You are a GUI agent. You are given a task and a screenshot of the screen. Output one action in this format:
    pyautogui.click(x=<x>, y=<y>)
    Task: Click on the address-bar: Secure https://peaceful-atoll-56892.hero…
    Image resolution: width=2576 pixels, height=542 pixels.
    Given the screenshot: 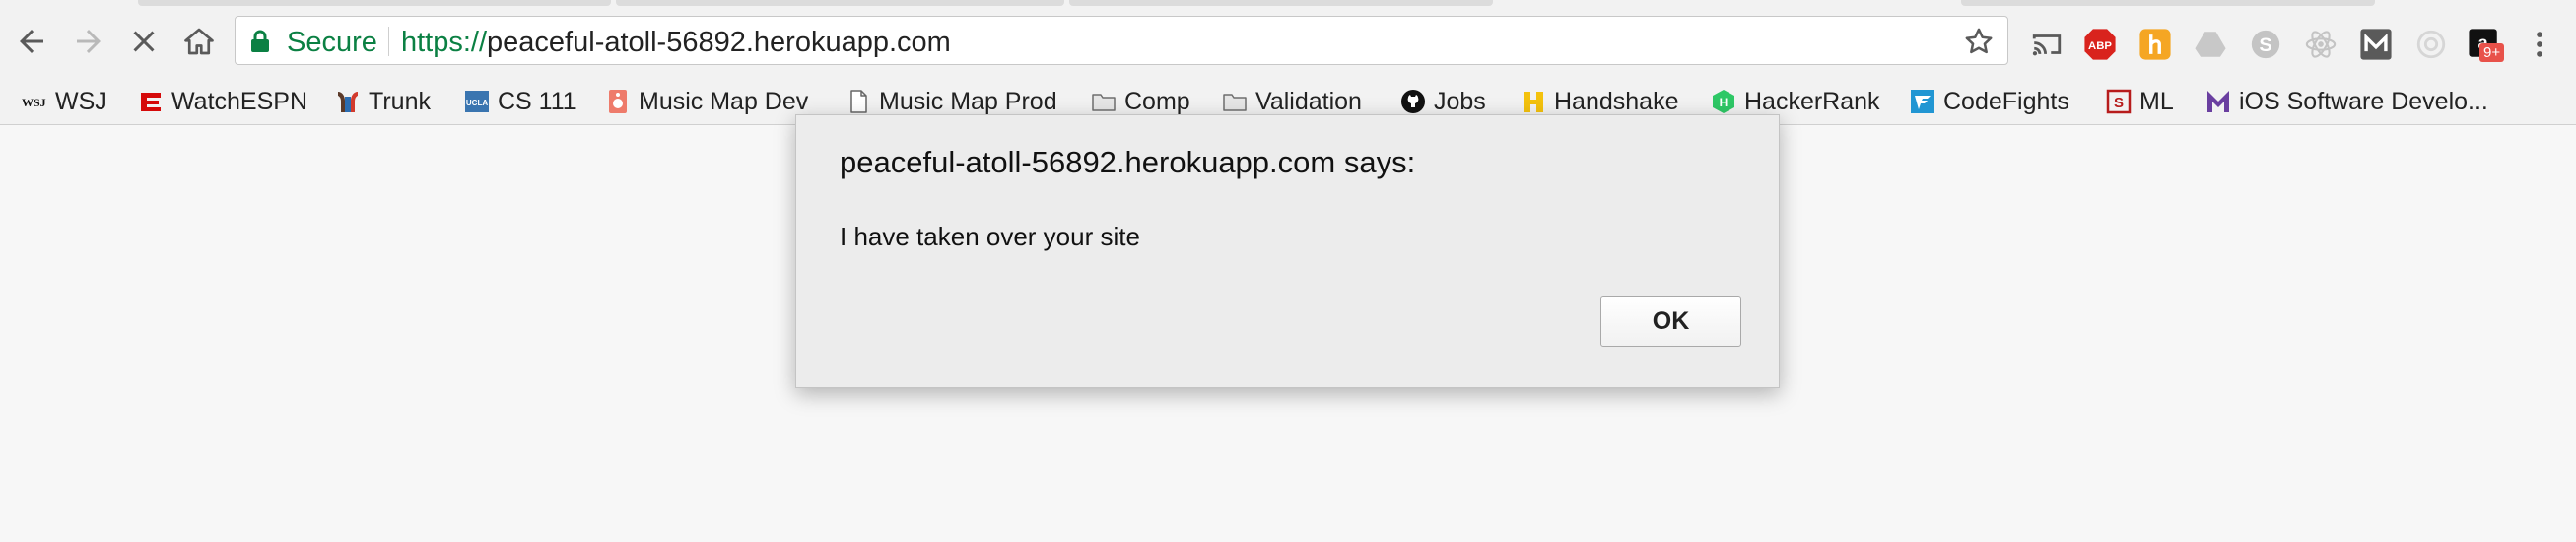 What is the action you would take?
    pyautogui.click(x=1121, y=40)
    